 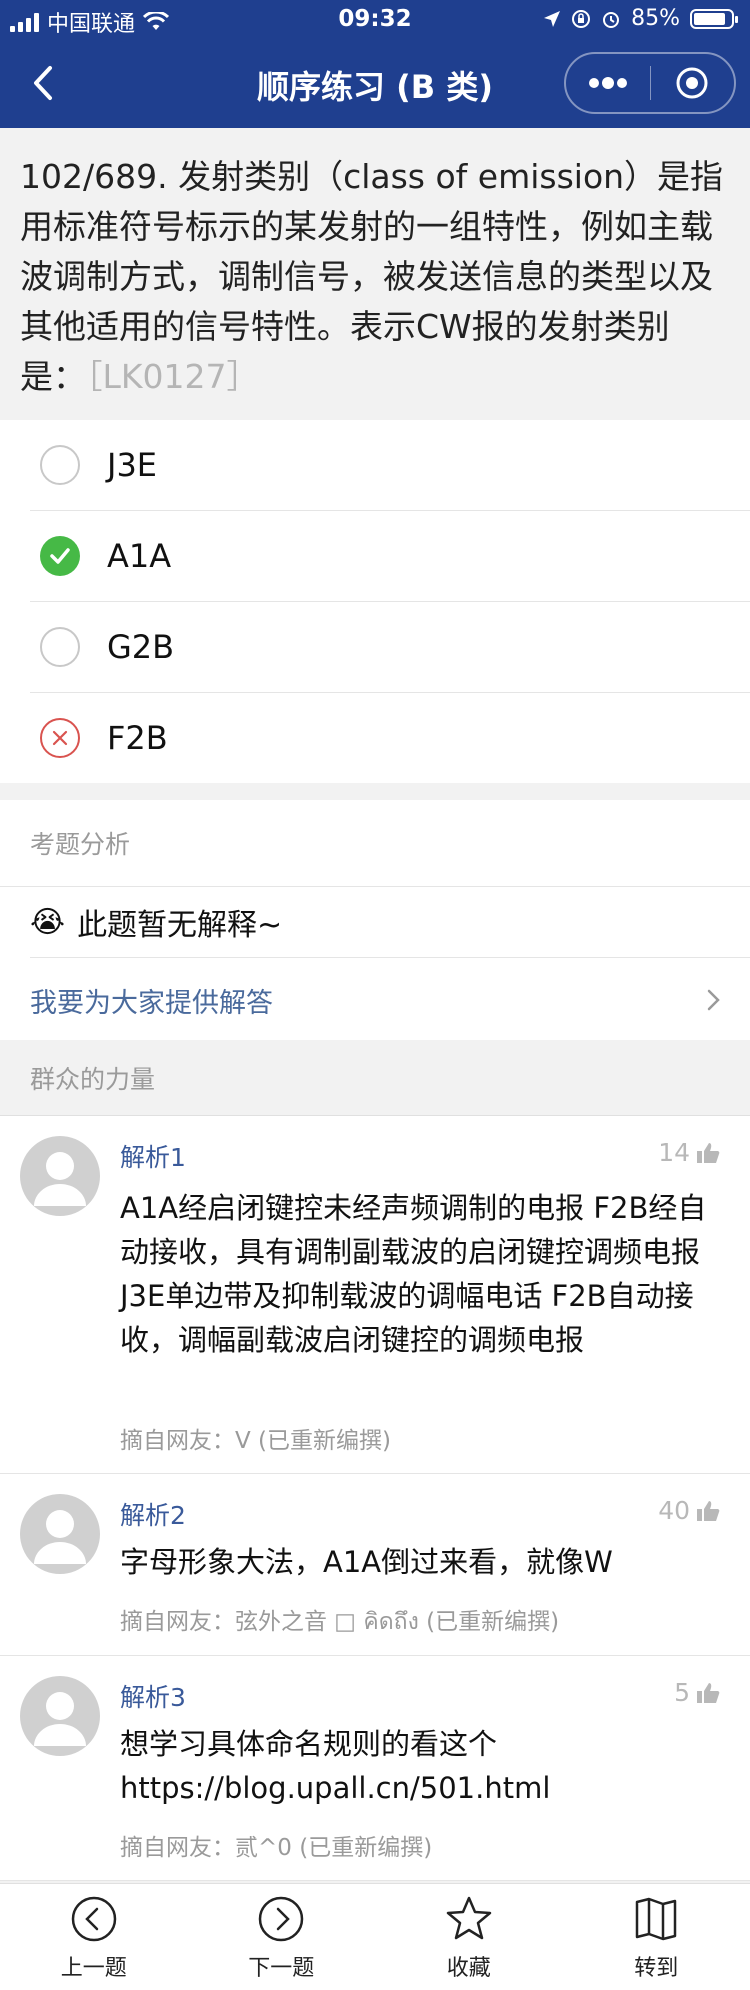 I want to click on crowd-header: 群众的力量, so click(x=77, y=1078).